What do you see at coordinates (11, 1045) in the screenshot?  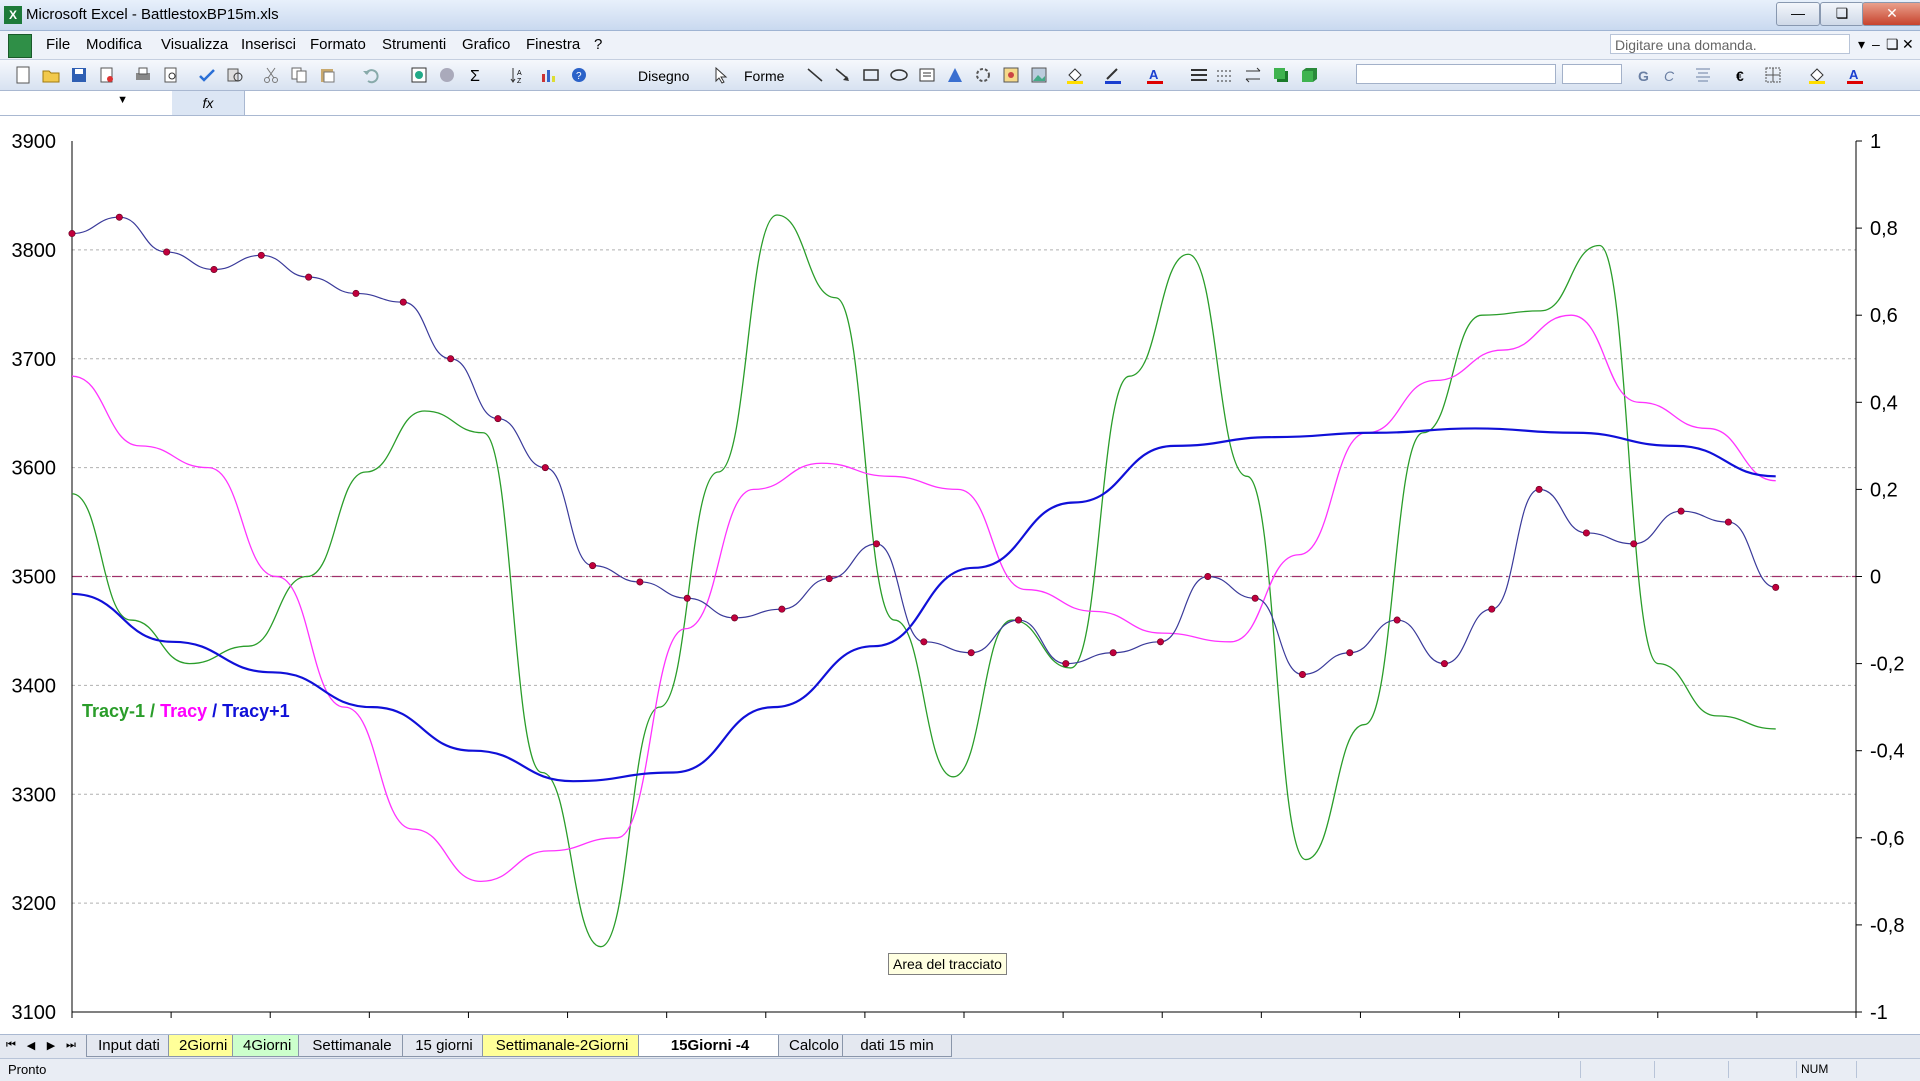 I see `first-sheet-icon: ⏮` at bounding box center [11, 1045].